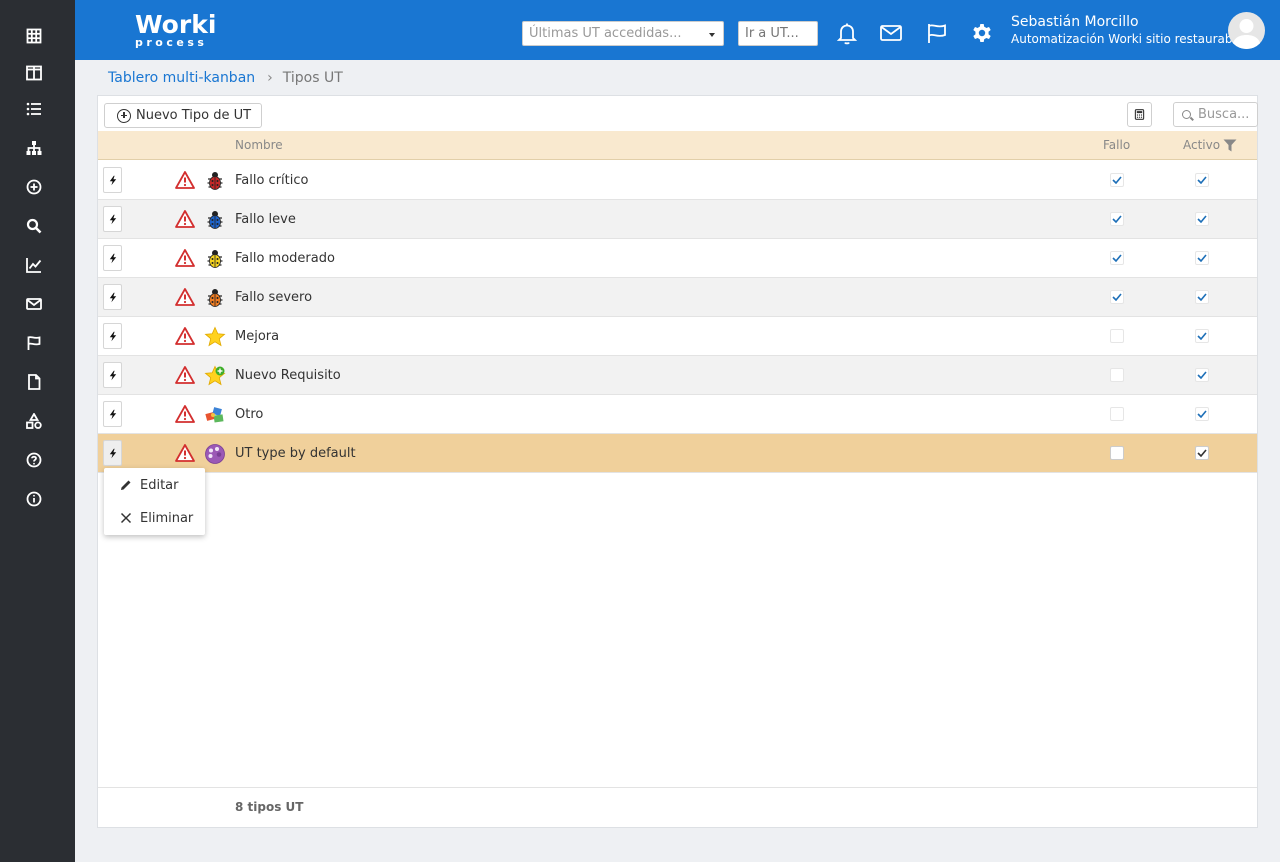 The height and width of the screenshot is (862, 1280). What do you see at coordinates (215, 181) in the screenshot?
I see `red-bug-icon` at bounding box center [215, 181].